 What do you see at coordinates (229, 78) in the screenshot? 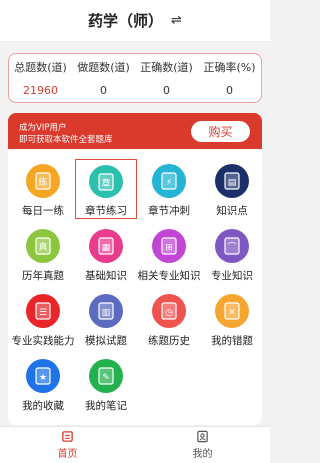
I see `stat-accuracy: 正确率(%) 0` at bounding box center [229, 78].